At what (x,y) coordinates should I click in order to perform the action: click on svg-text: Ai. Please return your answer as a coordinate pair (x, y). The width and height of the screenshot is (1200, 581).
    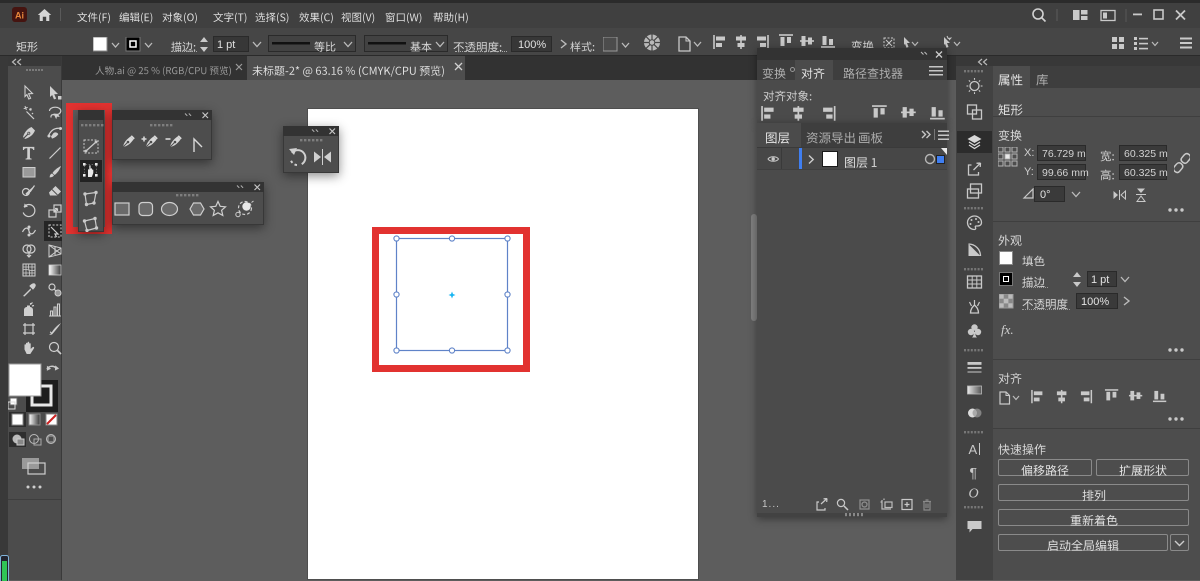
    Looking at the image, I should click on (19, 16).